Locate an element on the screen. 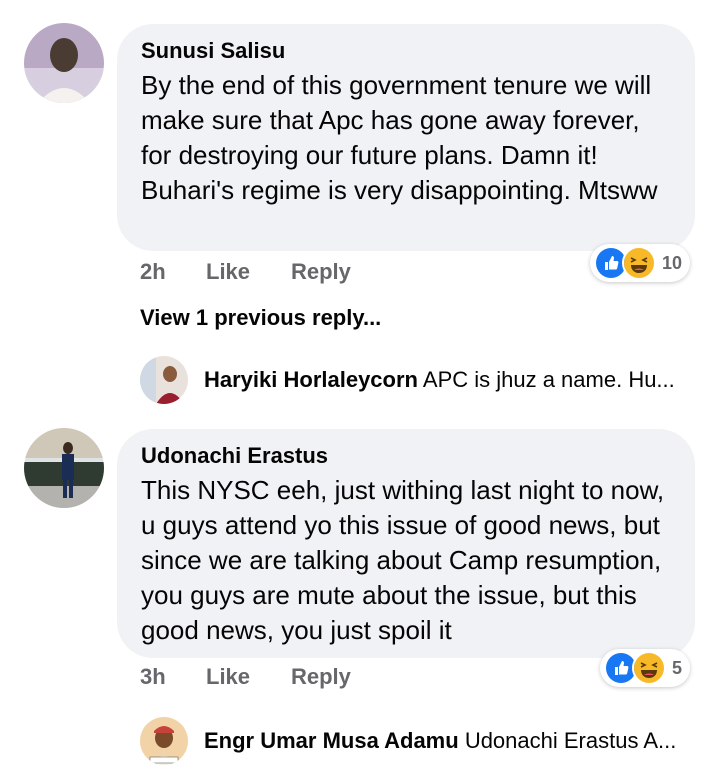 This screenshot has width=720, height=781. reply-author: Haryiki Horlaleycorn is located at coordinates (311, 379).